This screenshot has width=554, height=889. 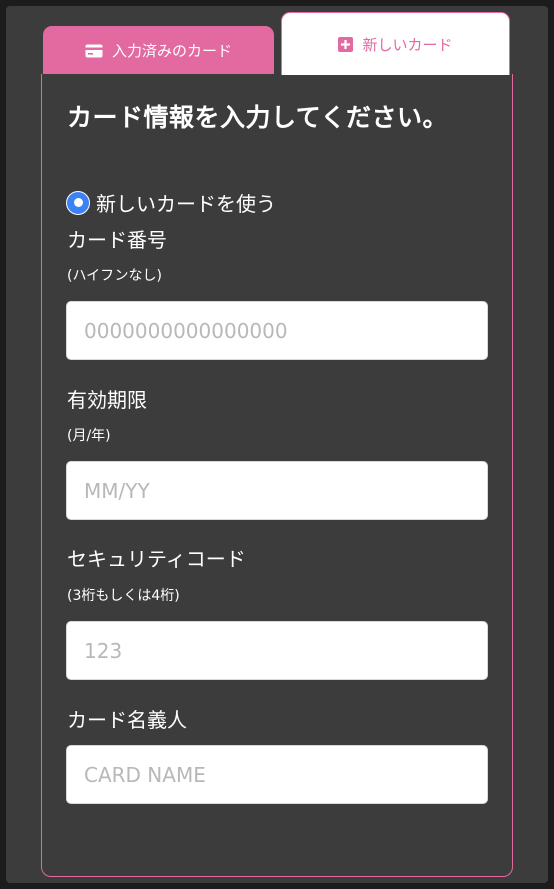 I want to click on security-code-label: セキュリティコード, so click(x=156, y=559).